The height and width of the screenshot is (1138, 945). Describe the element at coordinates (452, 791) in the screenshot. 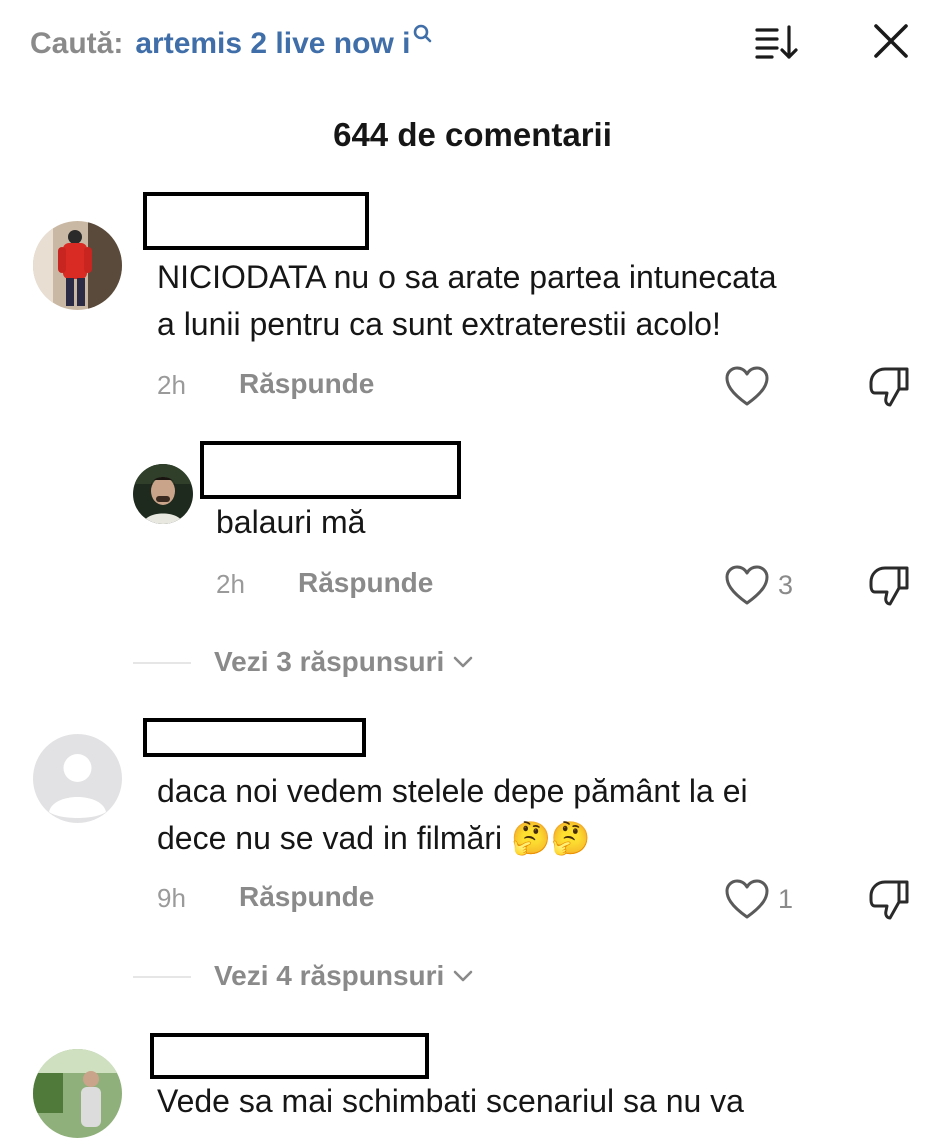

I see `comment-line: daca noi vedem stelele depe pământ la ei` at that location.